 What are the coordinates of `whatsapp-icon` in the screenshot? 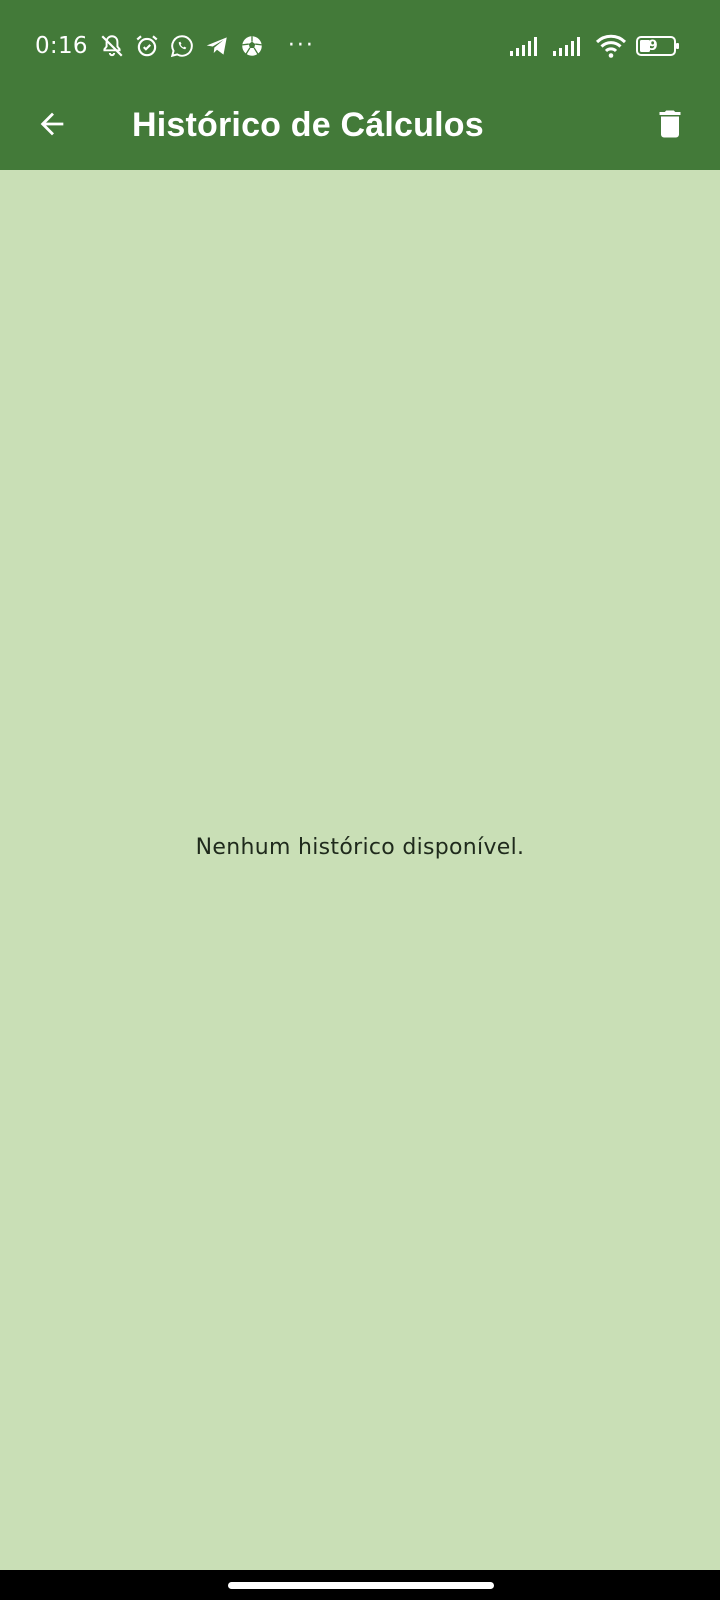 It's located at (181, 46).